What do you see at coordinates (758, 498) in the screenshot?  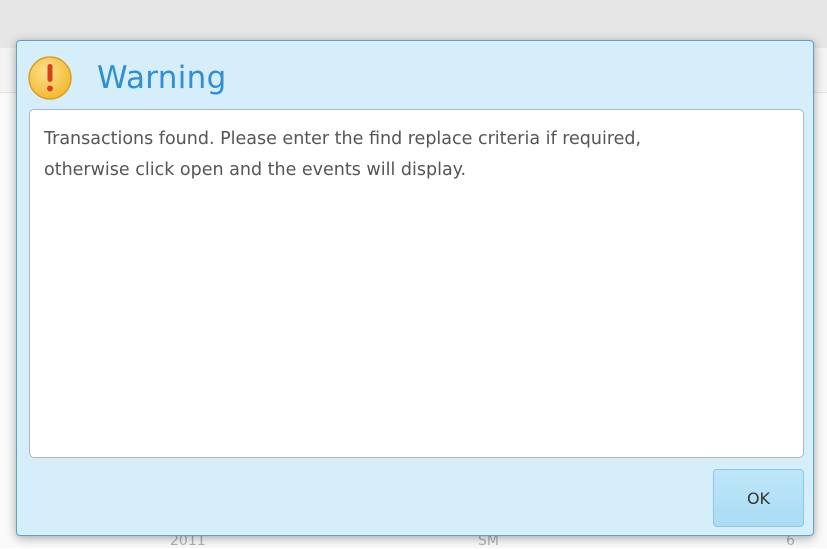 I see `ok-button: OK` at bounding box center [758, 498].